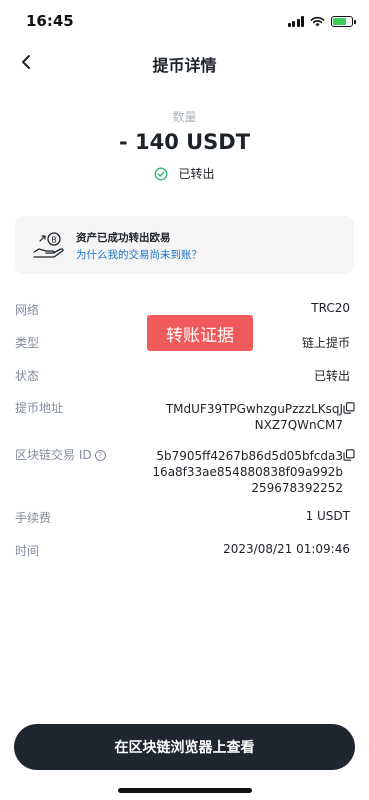 Image resolution: width=369 pixels, height=800 pixels. What do you see at coordinates (330, 308) in the screenshot?
I see `network-value: TRC20` at bounding box center [330, 308].